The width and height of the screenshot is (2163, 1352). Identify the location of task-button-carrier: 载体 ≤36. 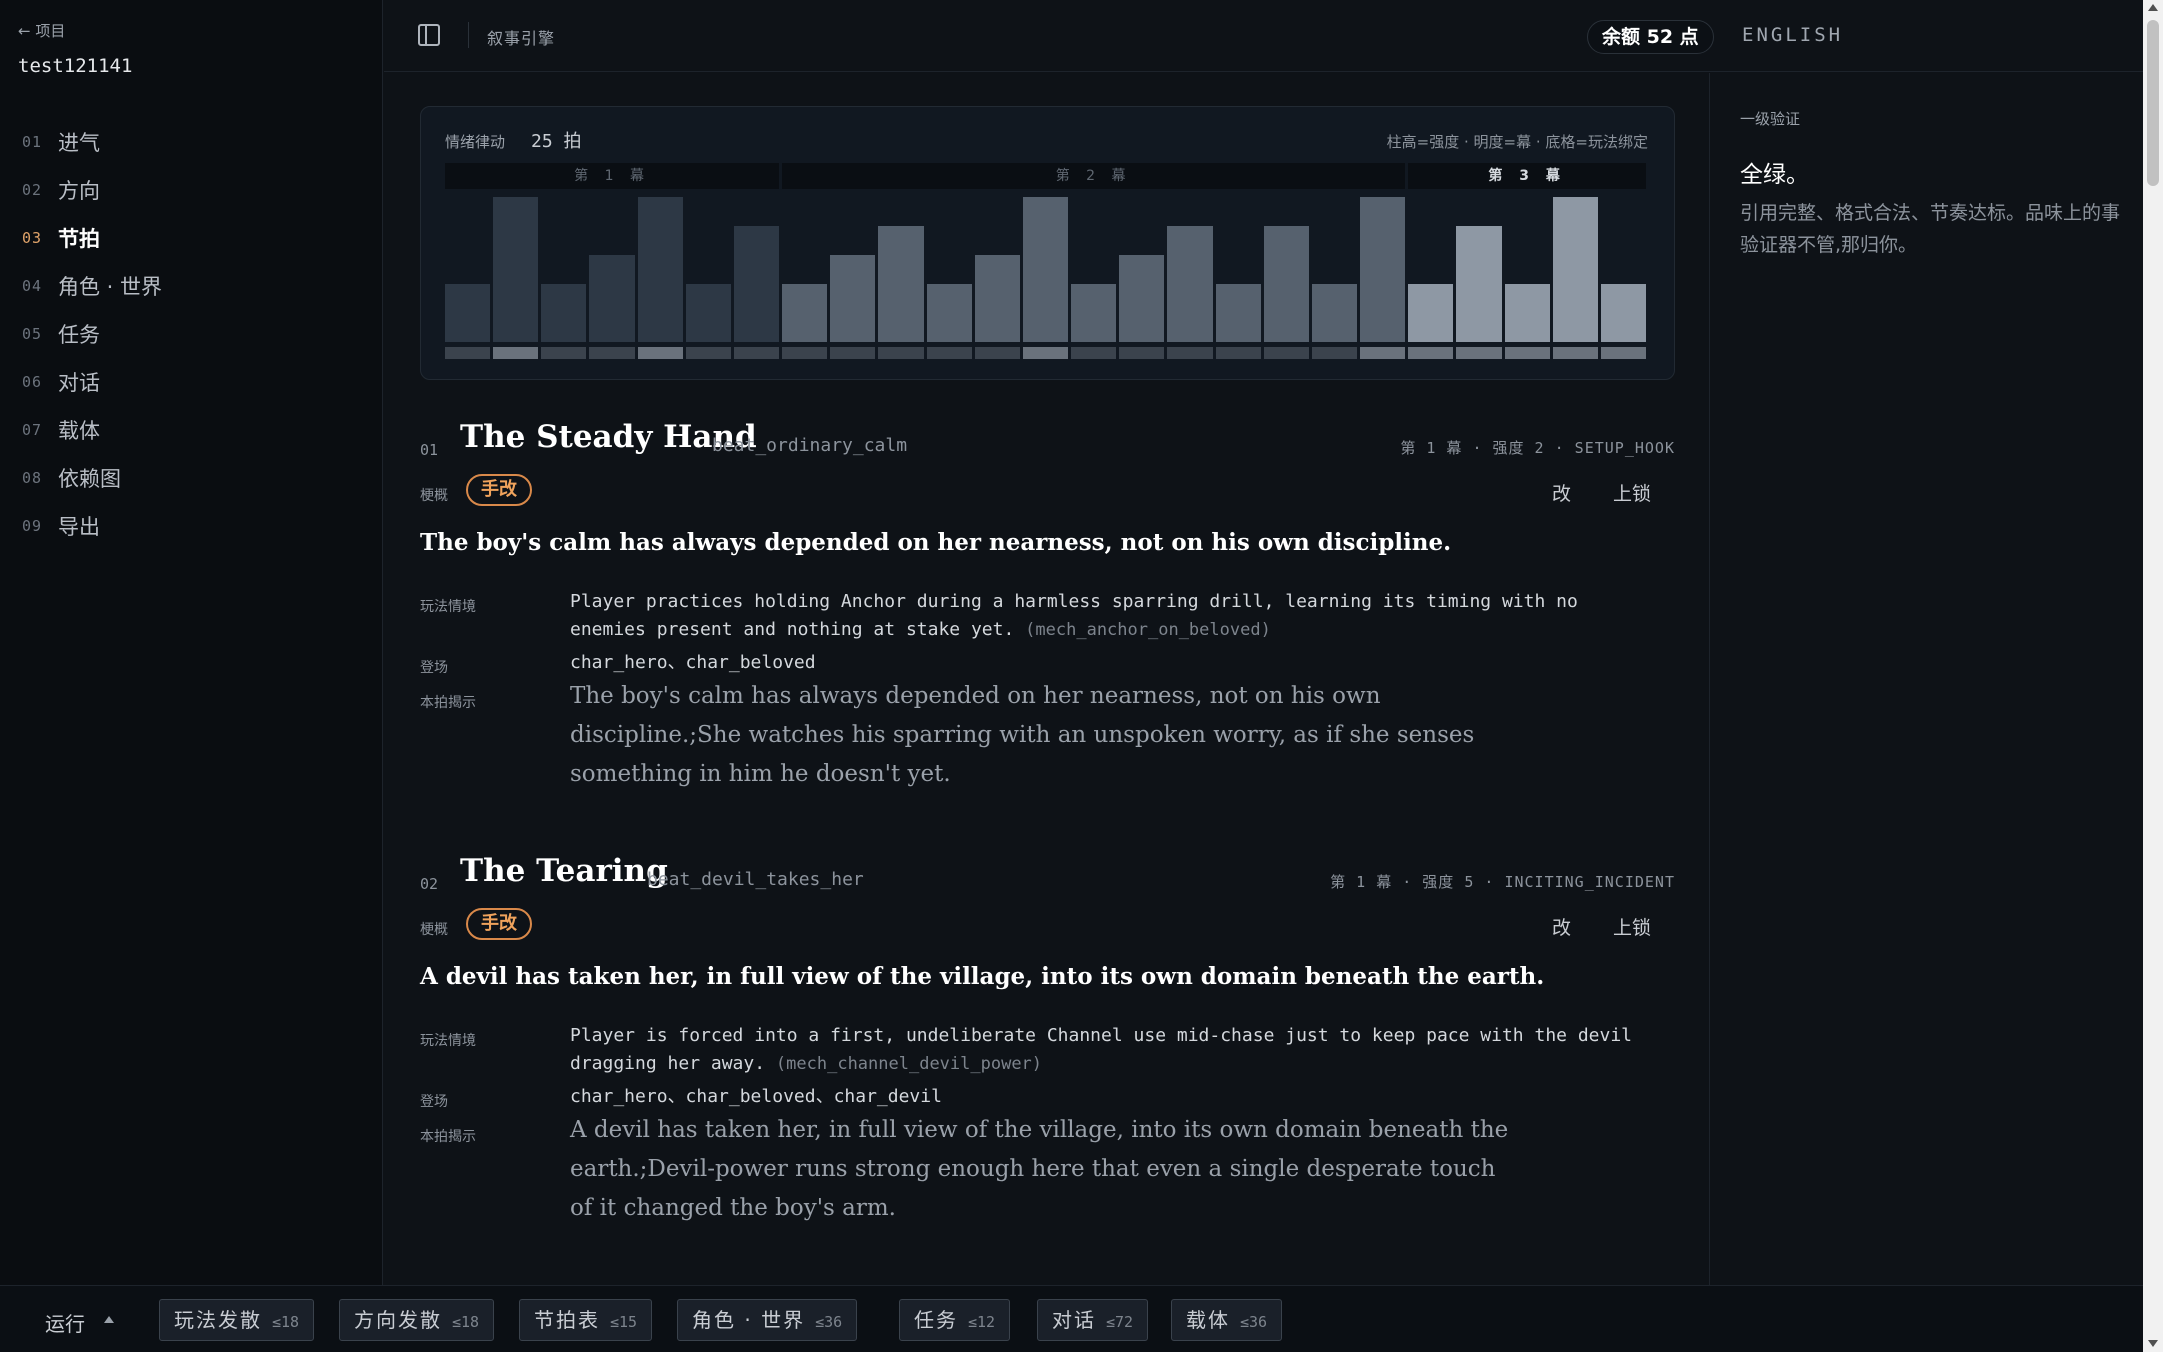
(1227, 1320).